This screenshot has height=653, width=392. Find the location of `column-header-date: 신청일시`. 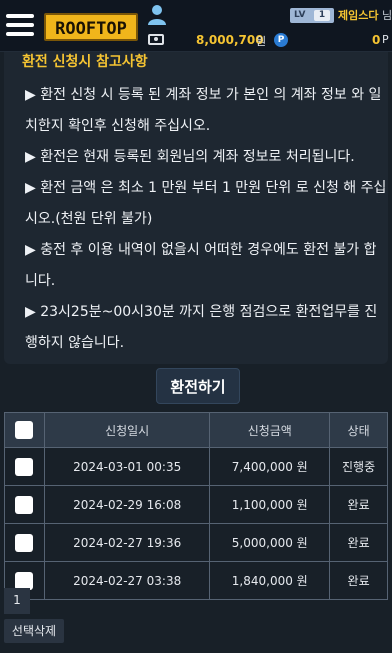

column-header-date: 신청일시 is located at coordinates (127, 430).